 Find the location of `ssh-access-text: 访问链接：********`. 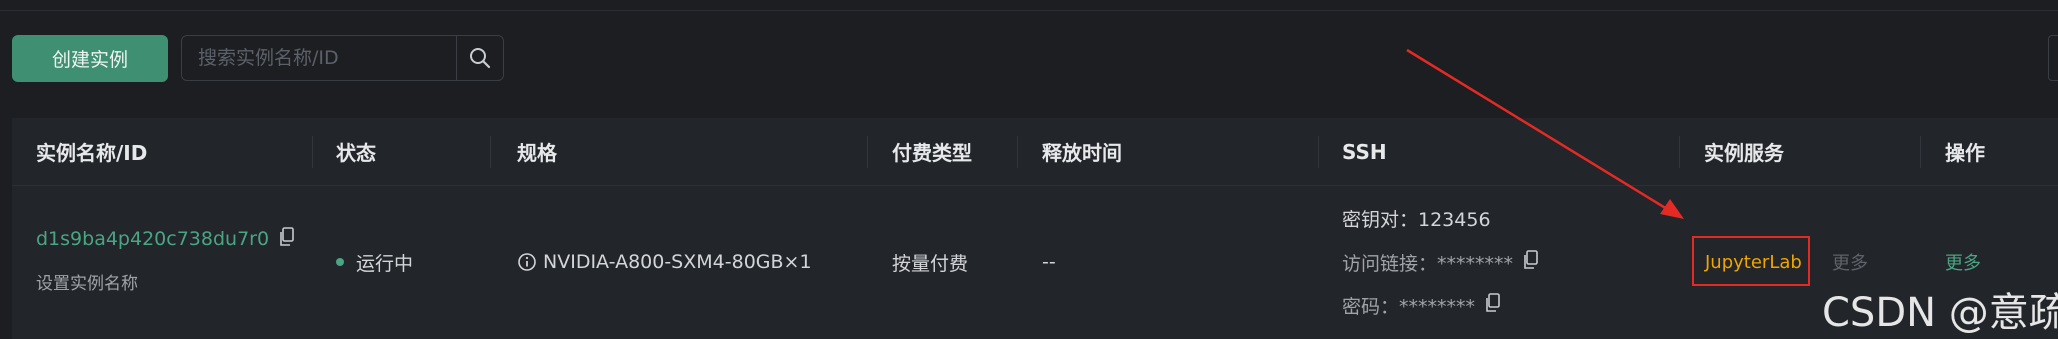

ssh-access-text: 访问链接：******** is located at coordinates (1428, 263).